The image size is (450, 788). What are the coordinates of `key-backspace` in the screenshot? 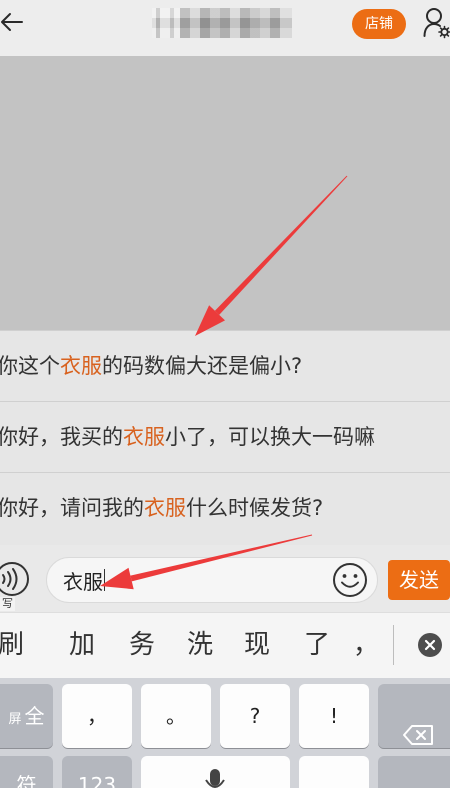 It's located at (414, 716).